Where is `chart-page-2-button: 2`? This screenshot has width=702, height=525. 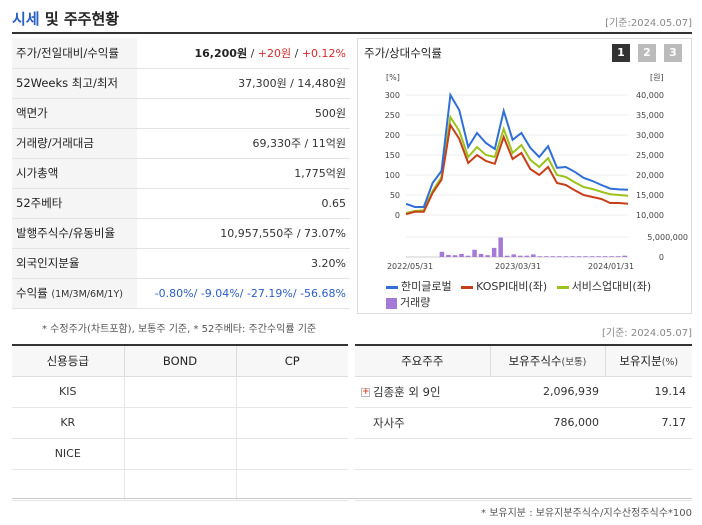 chart-page-2-button: 2 is located at coordinates (647, 53).